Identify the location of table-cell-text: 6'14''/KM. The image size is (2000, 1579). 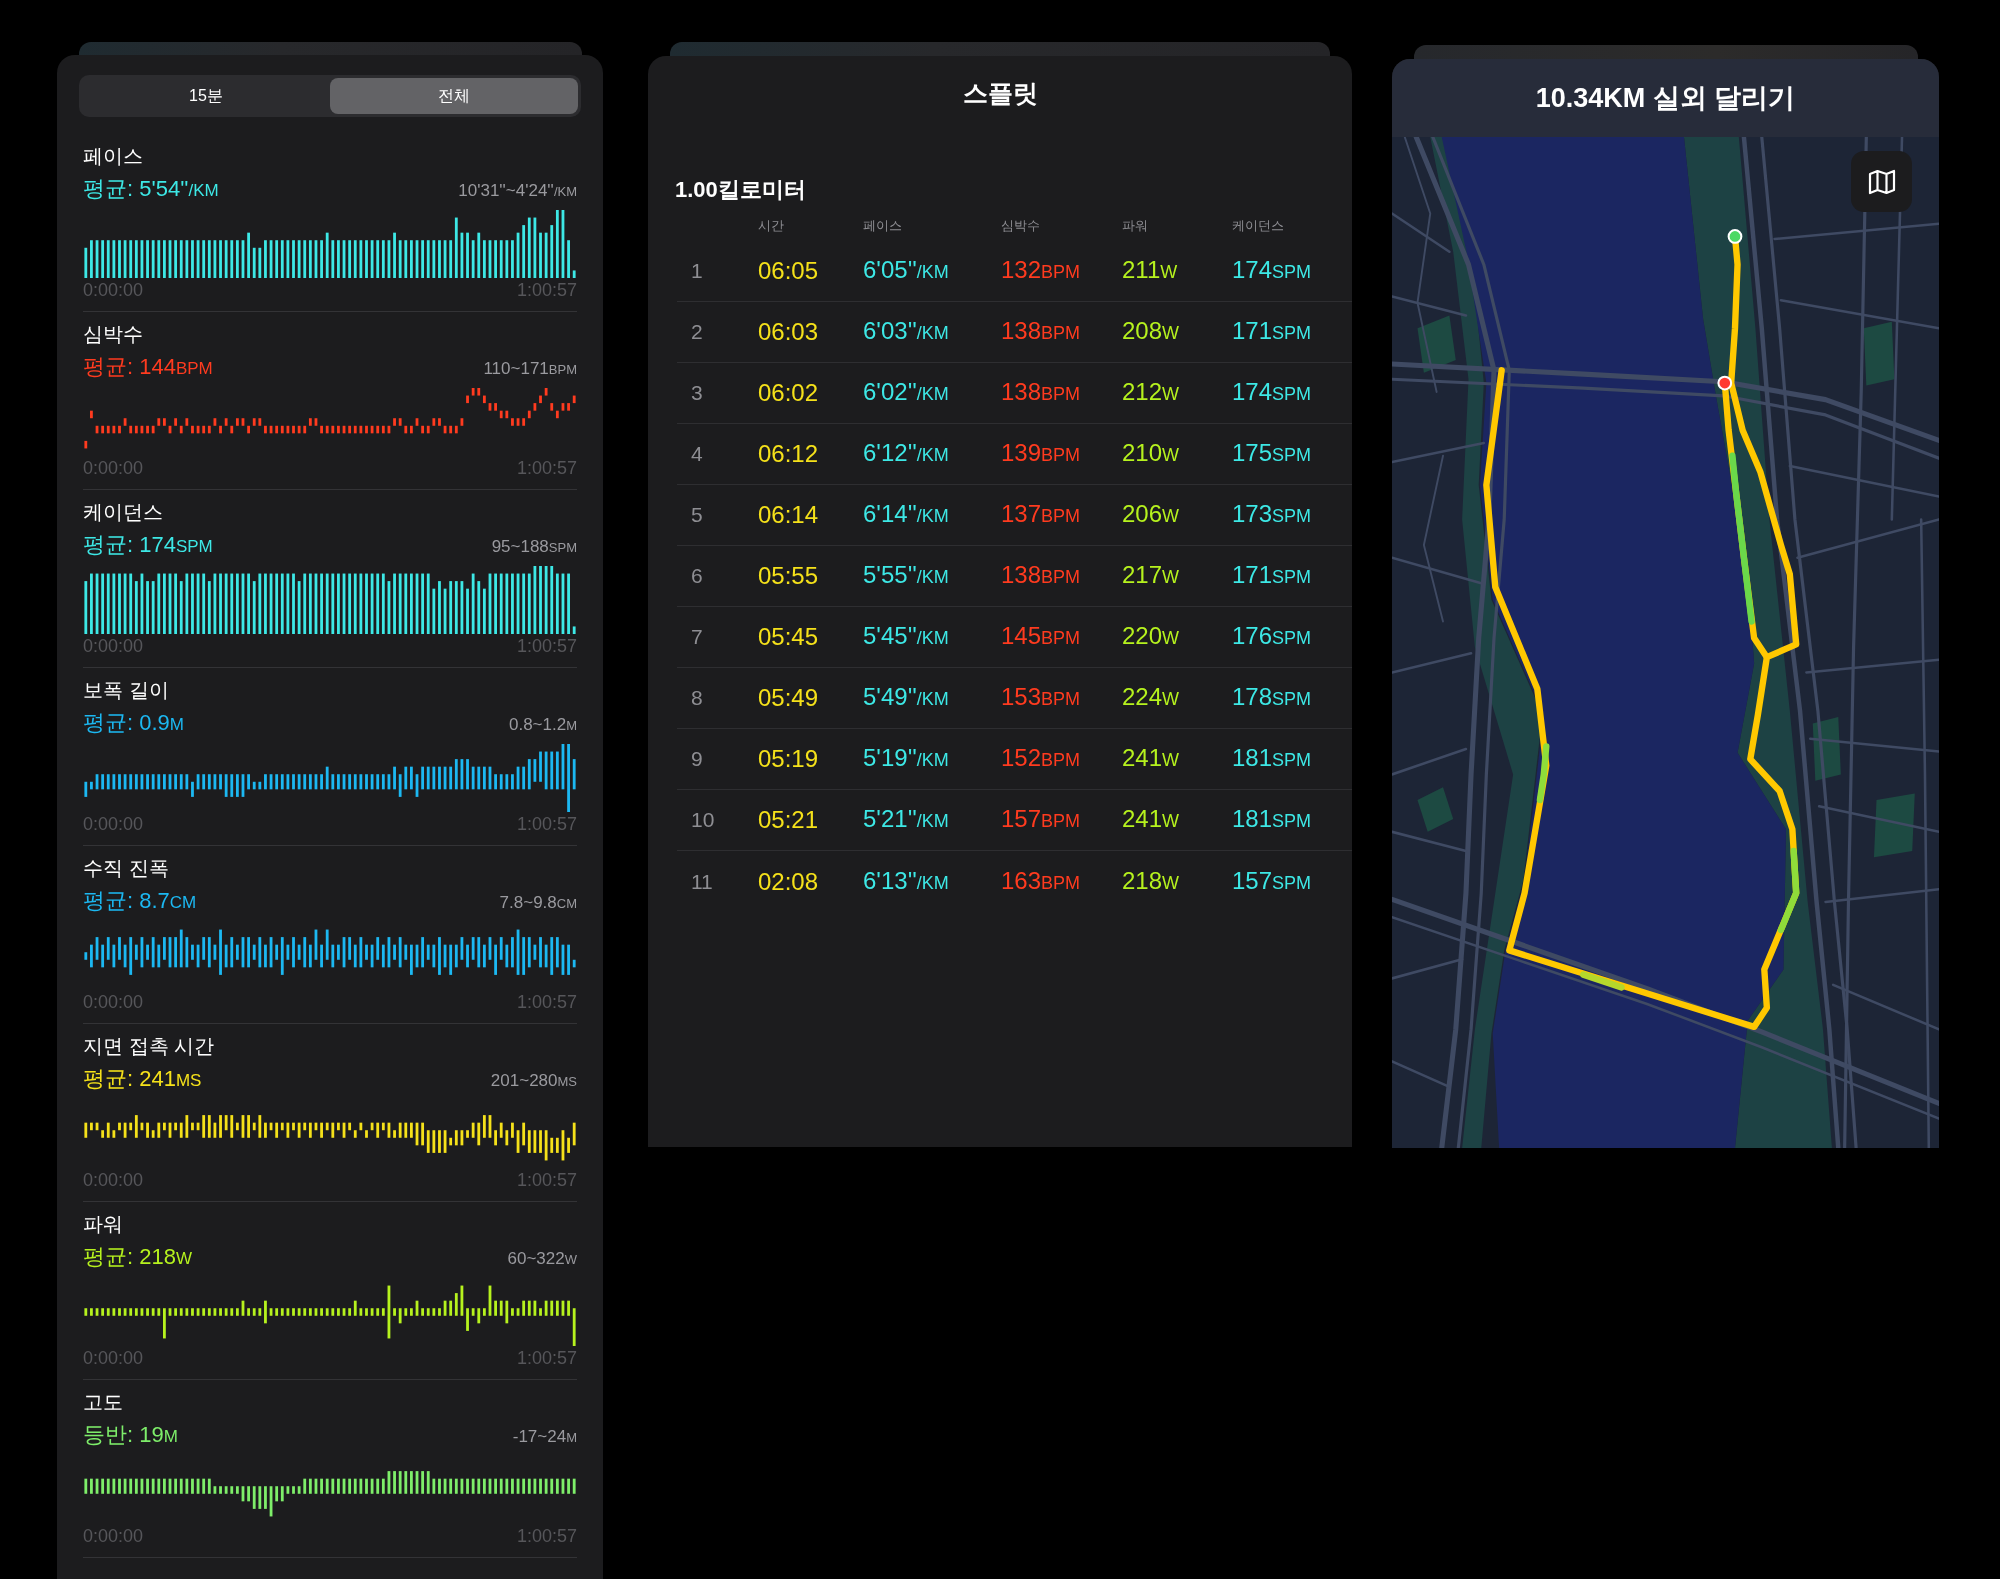
(906, 514).